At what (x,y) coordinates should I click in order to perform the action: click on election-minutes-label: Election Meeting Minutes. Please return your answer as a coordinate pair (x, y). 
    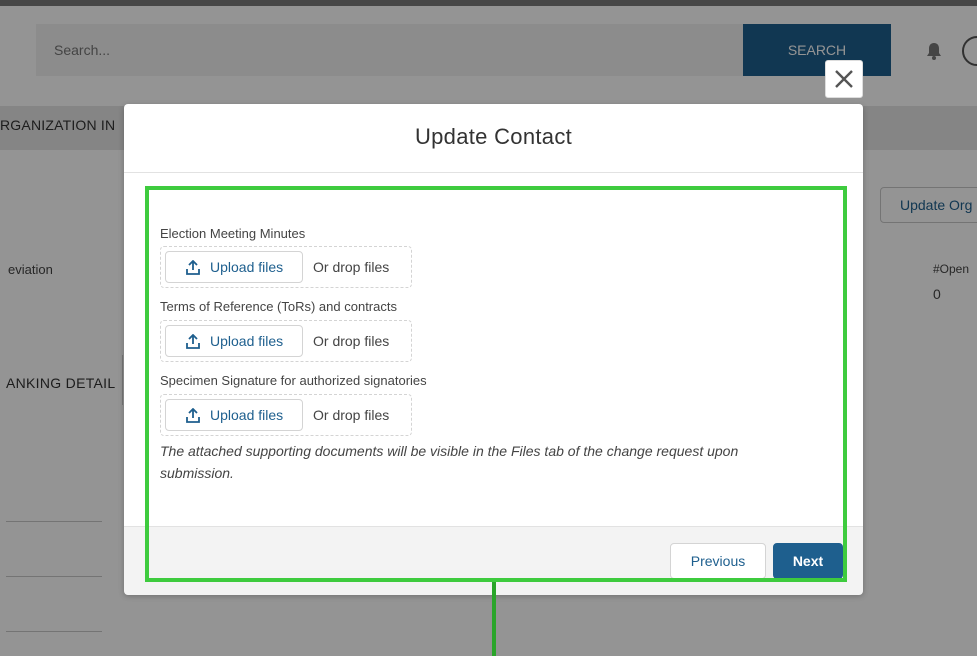
    Looking at the image, I should click on (233, 233).